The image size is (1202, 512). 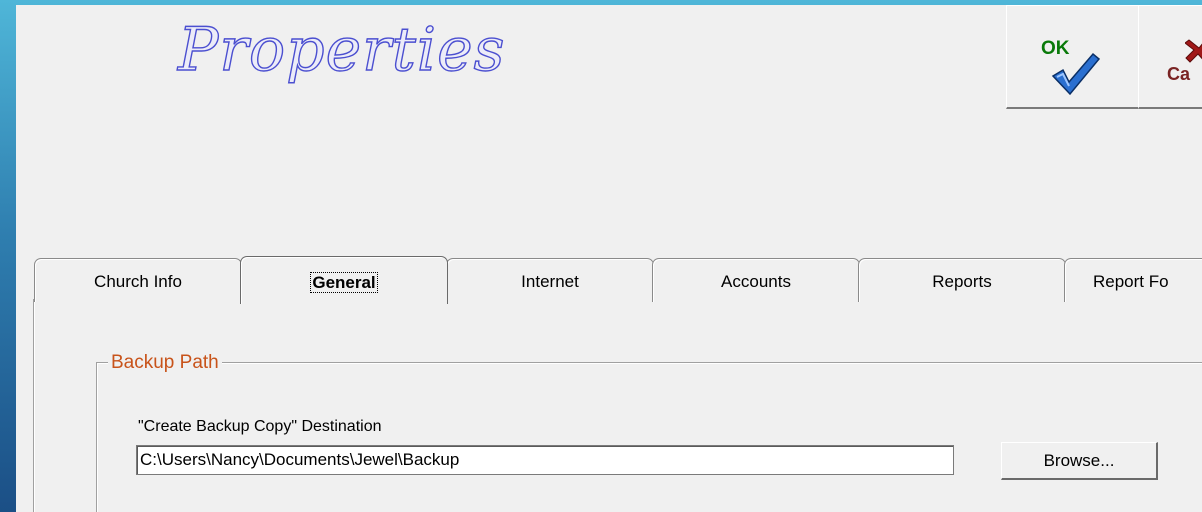 I want to click on ok-button: OK, so click(x=1073, y=57).